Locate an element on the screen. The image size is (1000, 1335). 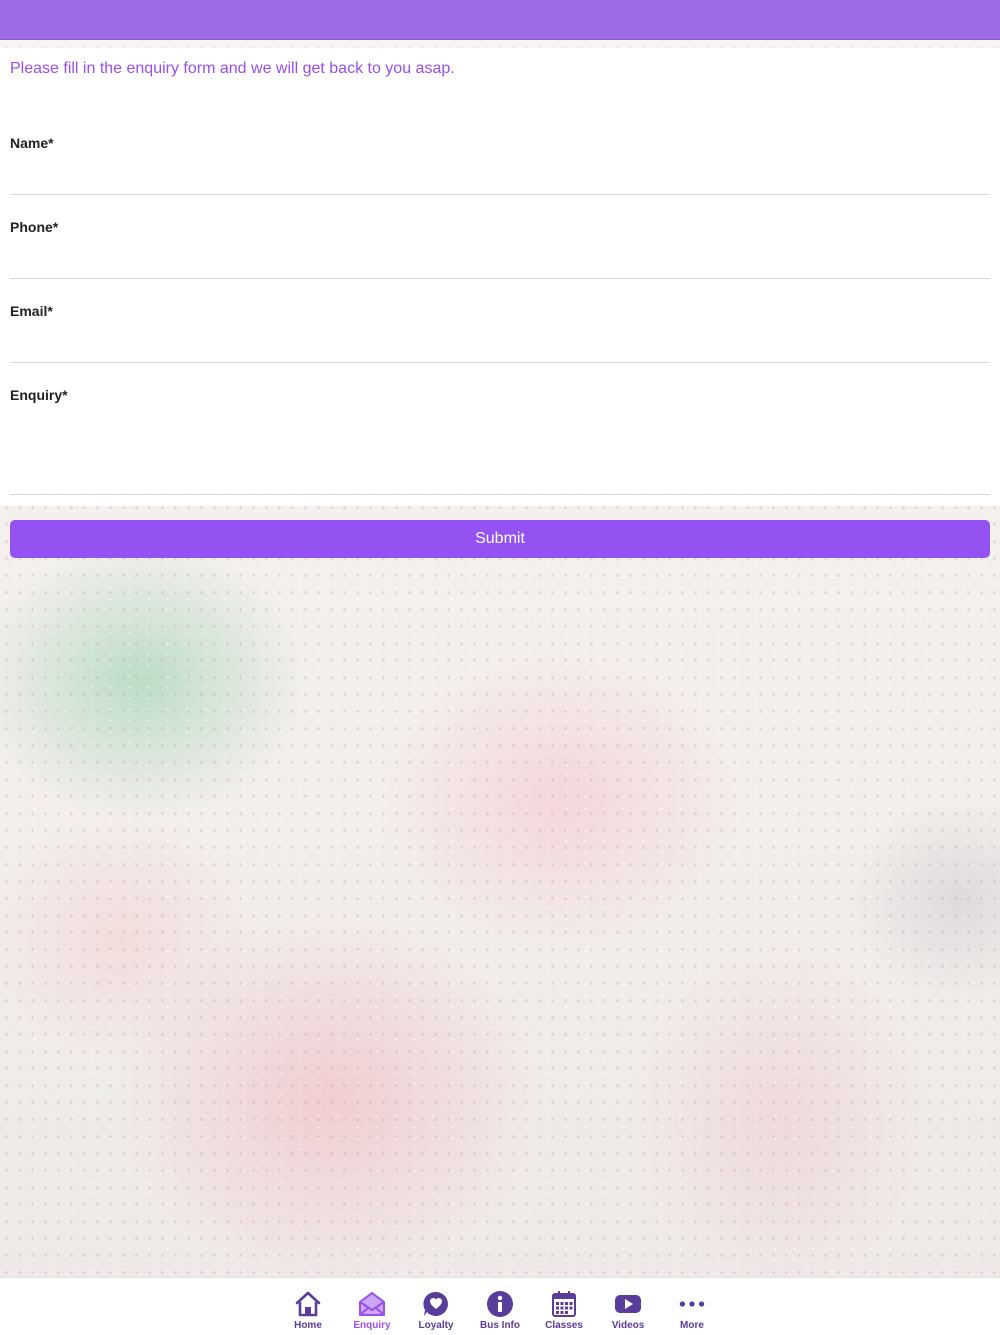
tab-classes: Classes is located at coordinates (564, 1306).